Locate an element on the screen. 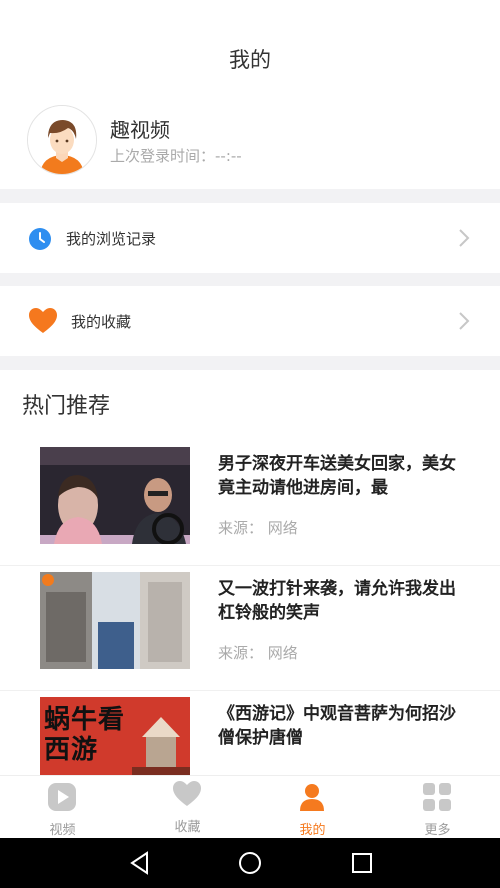 This screenshot has width=500, height=888. news-item: 又一波打针来袭，请允许我发出杠铃般的笑声 来源： 网络 is located at coordinates (250, 628).